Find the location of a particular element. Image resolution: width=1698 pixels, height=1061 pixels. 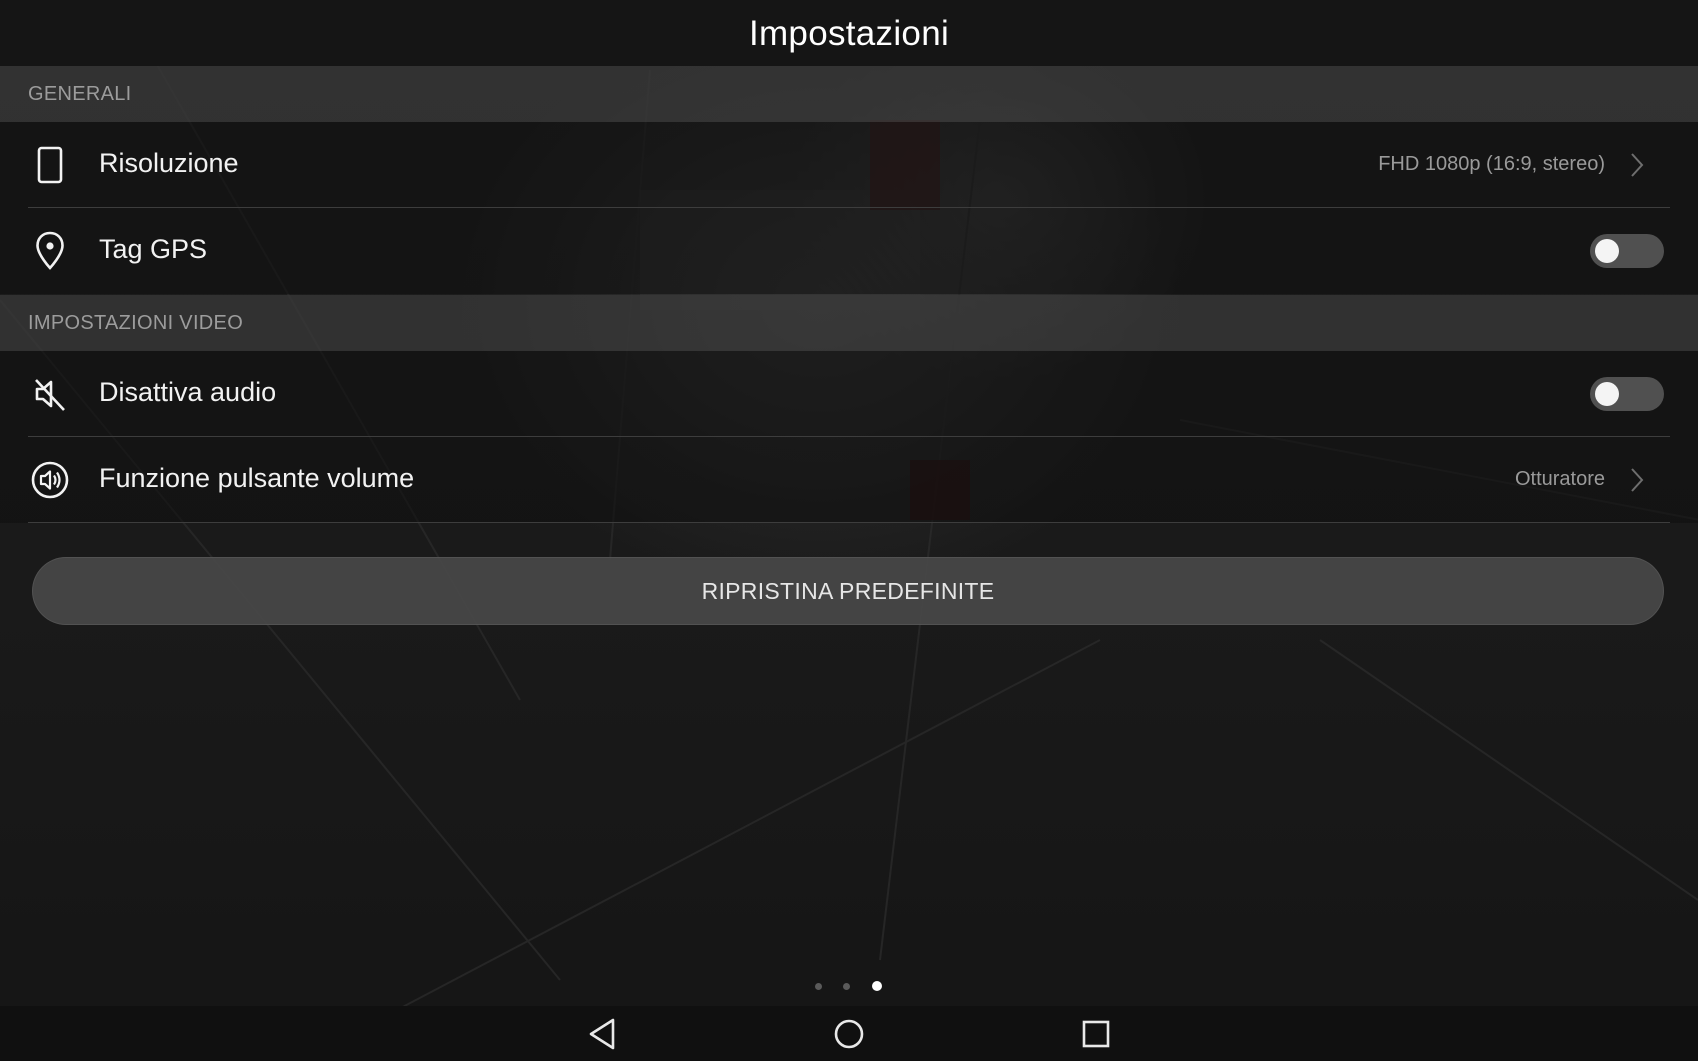

setting-label: Risoluzione is located at coordinates (169, 163).